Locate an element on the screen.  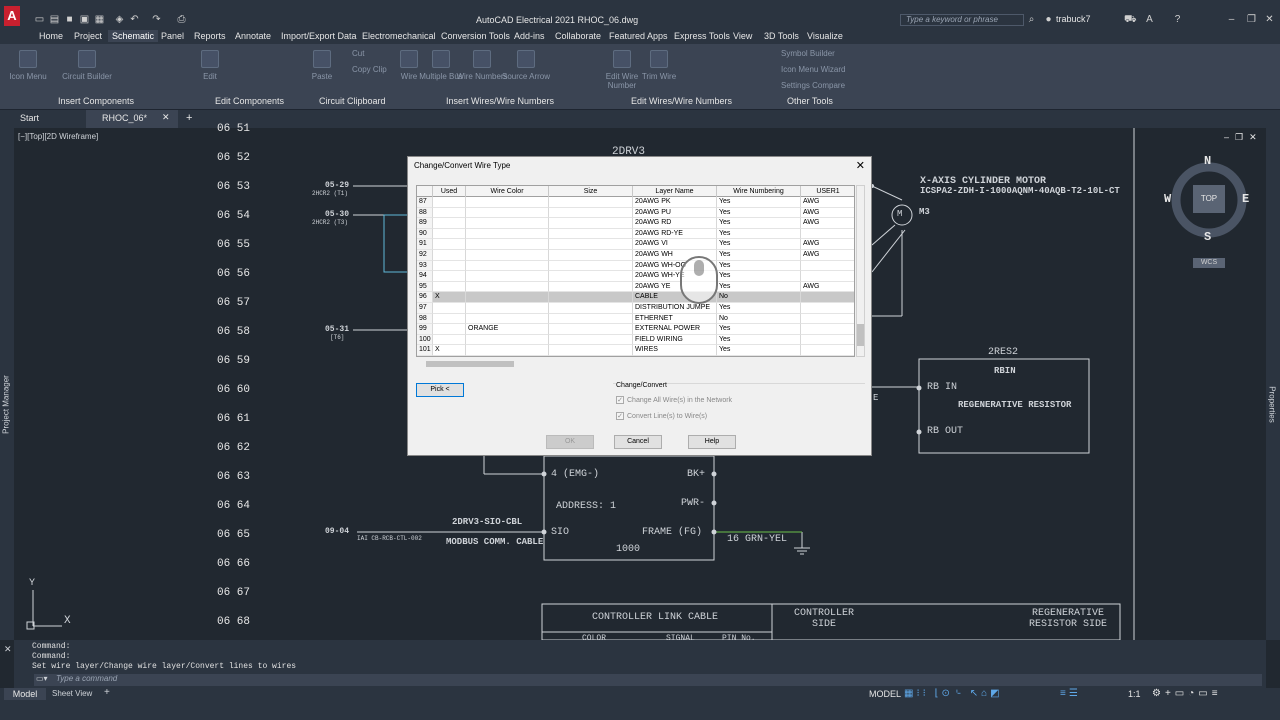
grid-row: 101 X WIRES Yes is located at coordinates (635, 350).